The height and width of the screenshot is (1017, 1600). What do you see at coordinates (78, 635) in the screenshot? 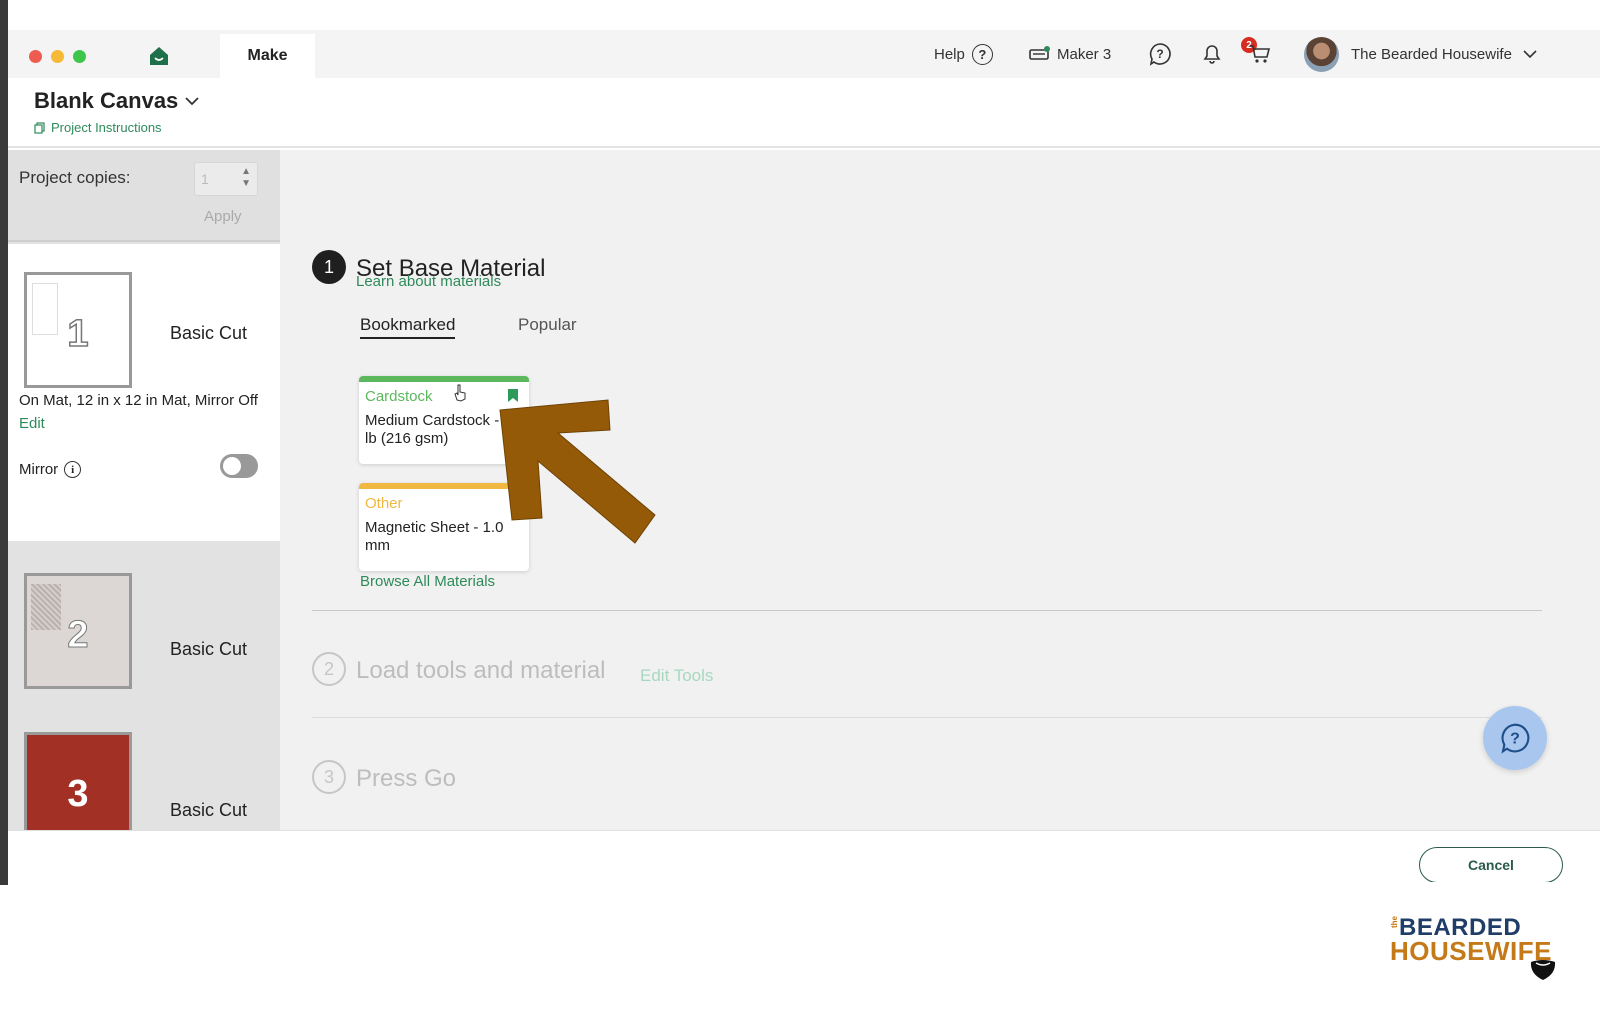
I see `mat-number: 2` at bounding box center [78, 635].